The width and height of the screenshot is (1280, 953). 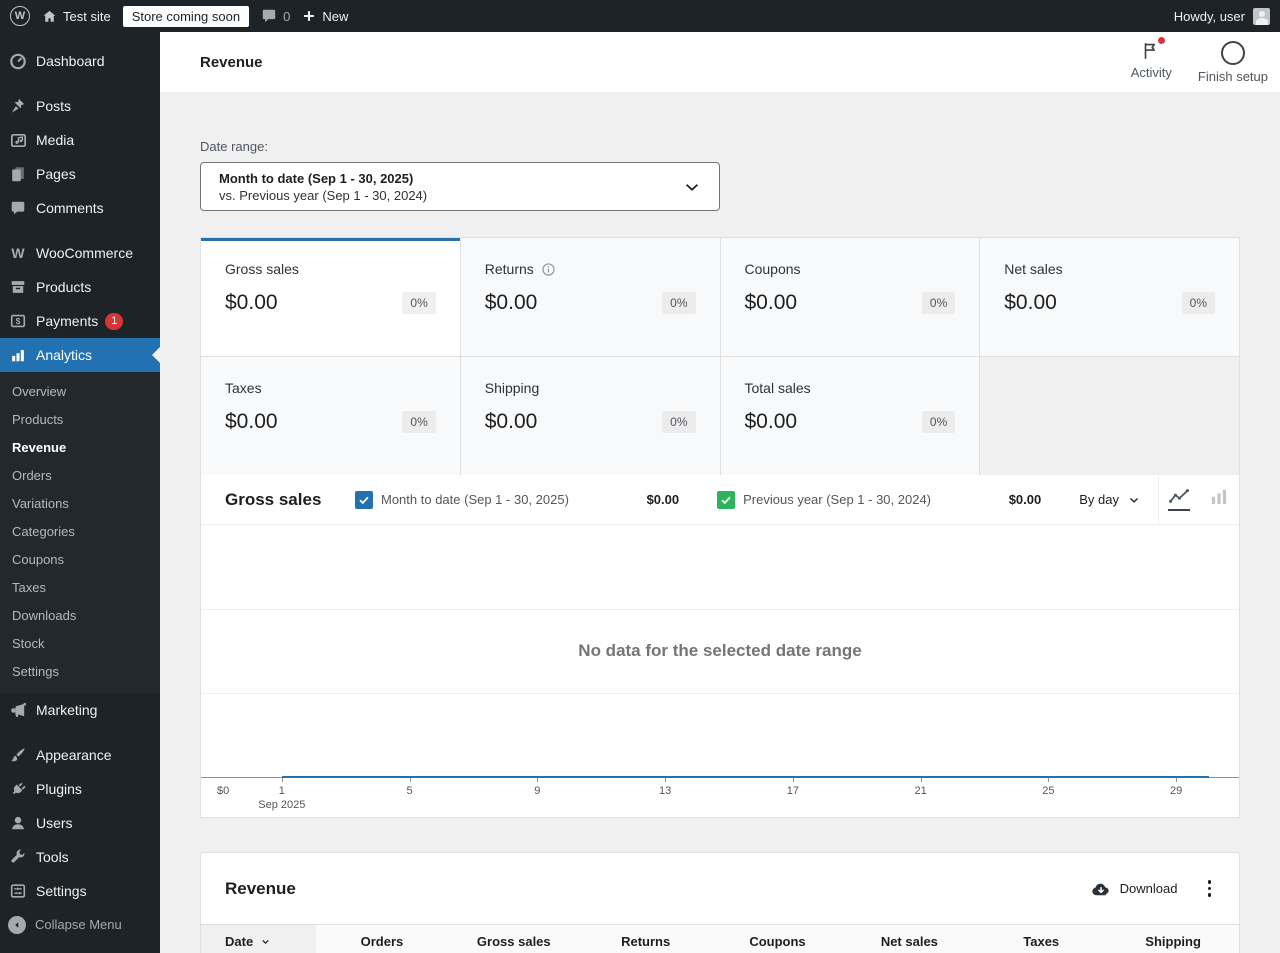 I want to click on download-button: Download, so click(x=1134, y=889).